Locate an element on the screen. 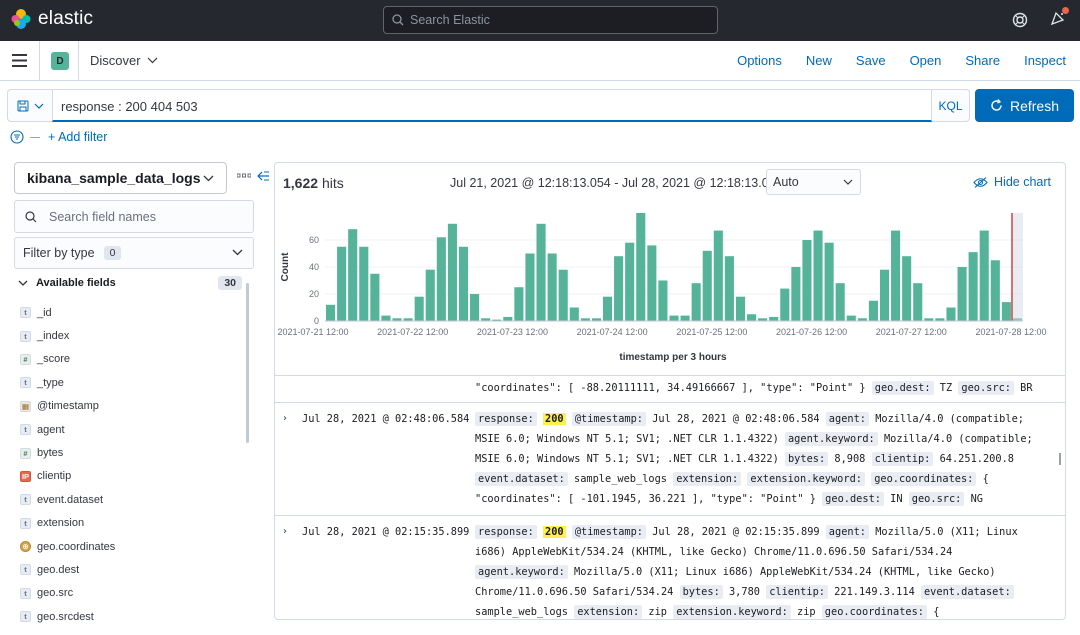 The image size is (1080, 635). new-link: New is located at coordinates (819, 60).